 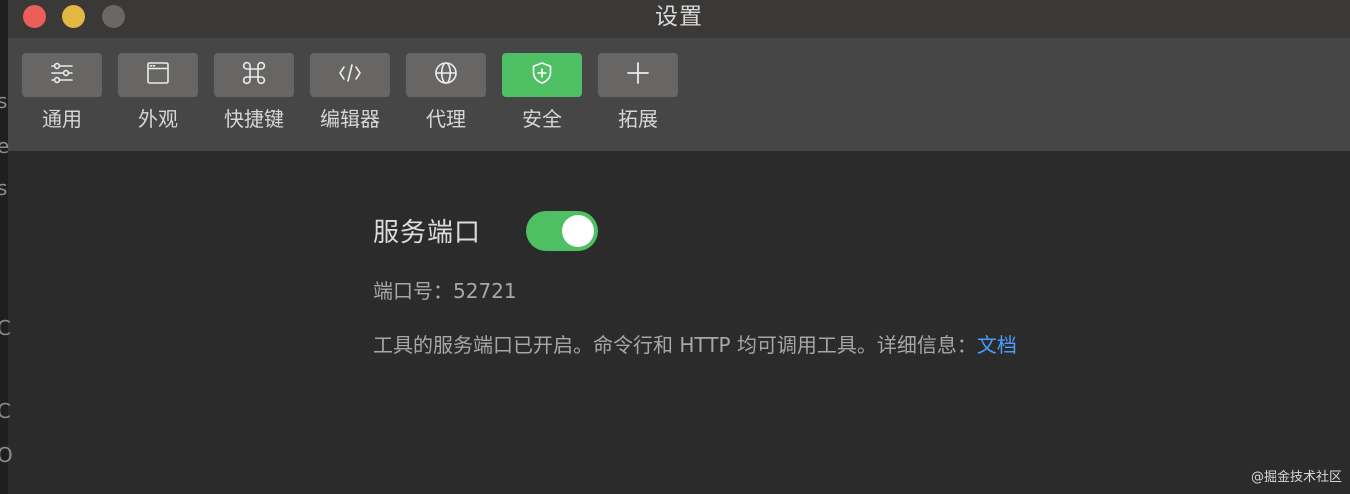 What do you see at coordinates (413, 291) in the screenshot?
I see `port-number-label: 端口号：` at bounding box center [413, 291].